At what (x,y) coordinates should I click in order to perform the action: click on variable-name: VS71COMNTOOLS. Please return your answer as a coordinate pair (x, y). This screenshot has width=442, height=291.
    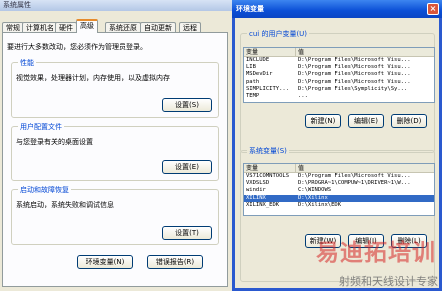
    Looking at the image, I should click on (268, 176).